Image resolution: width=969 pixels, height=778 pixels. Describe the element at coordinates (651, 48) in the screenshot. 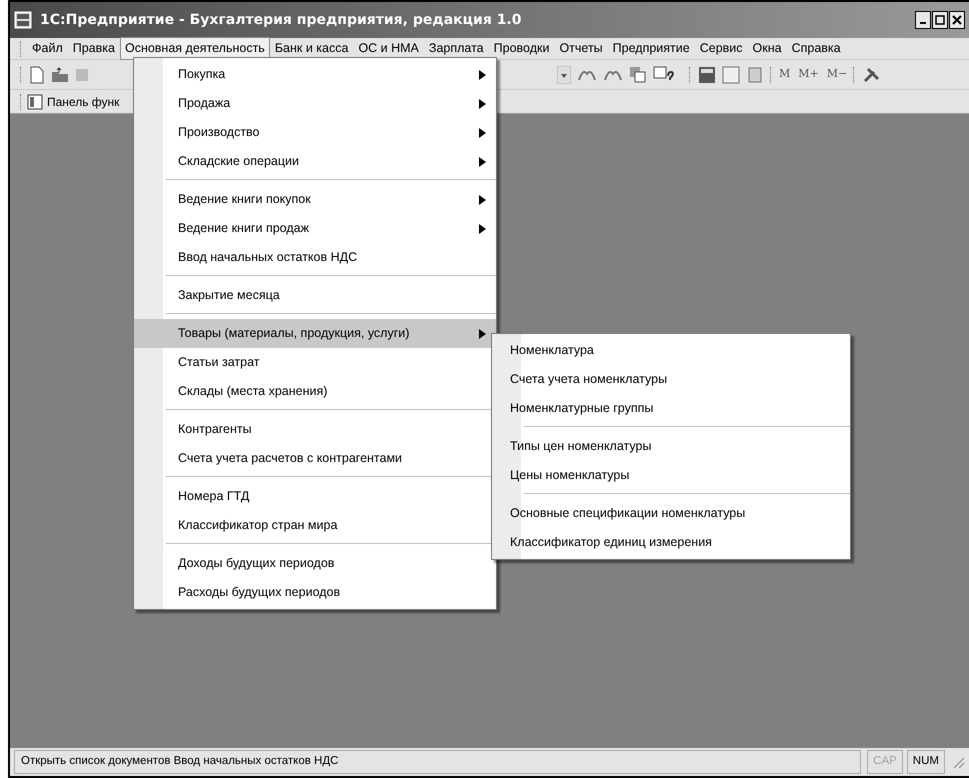

I see `menu-item: Предприятие` at that location.